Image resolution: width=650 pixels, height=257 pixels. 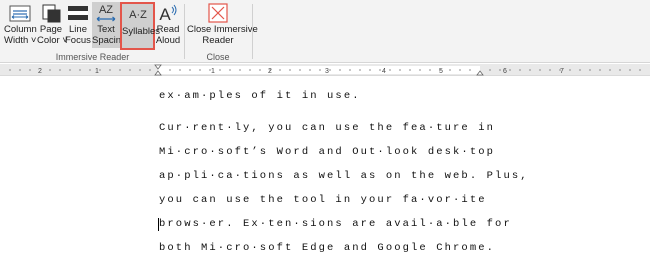 I want to click on document-line: you can use the tool in your fa·vor·ite, so click(x=323, y=200).